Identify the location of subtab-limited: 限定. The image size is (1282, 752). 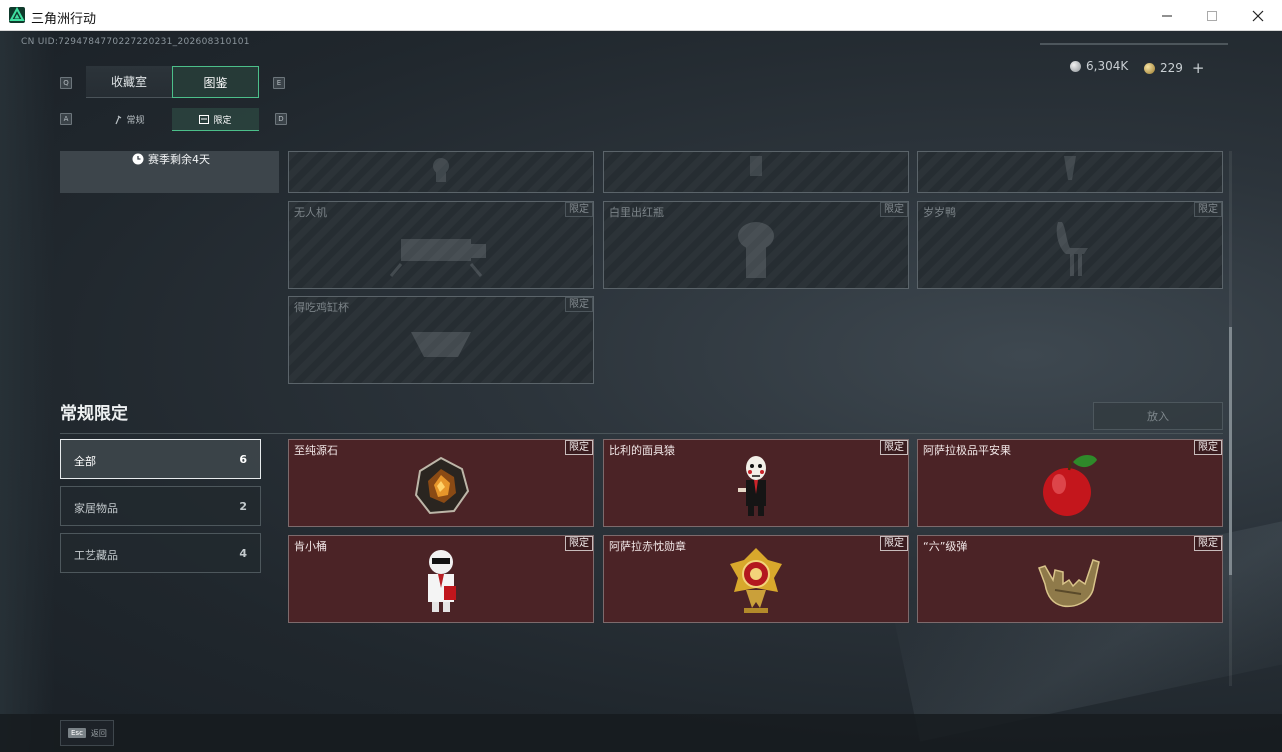
(215, 119).